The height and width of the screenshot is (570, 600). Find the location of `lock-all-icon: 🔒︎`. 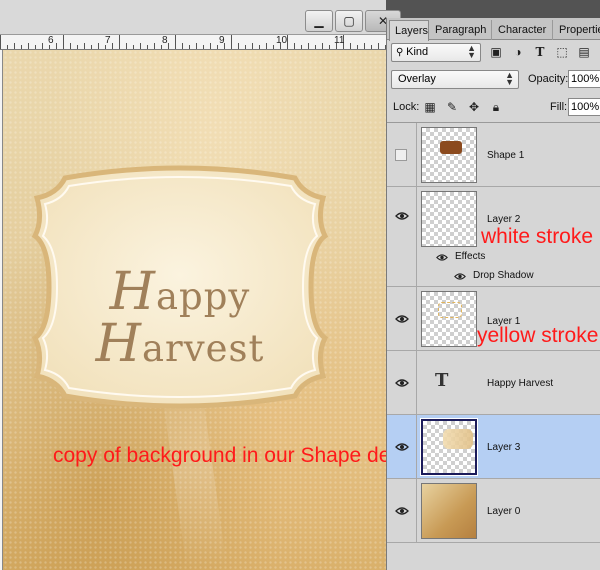

lock-all-icon: 🔒︎ is located at coordinates (496, 107).